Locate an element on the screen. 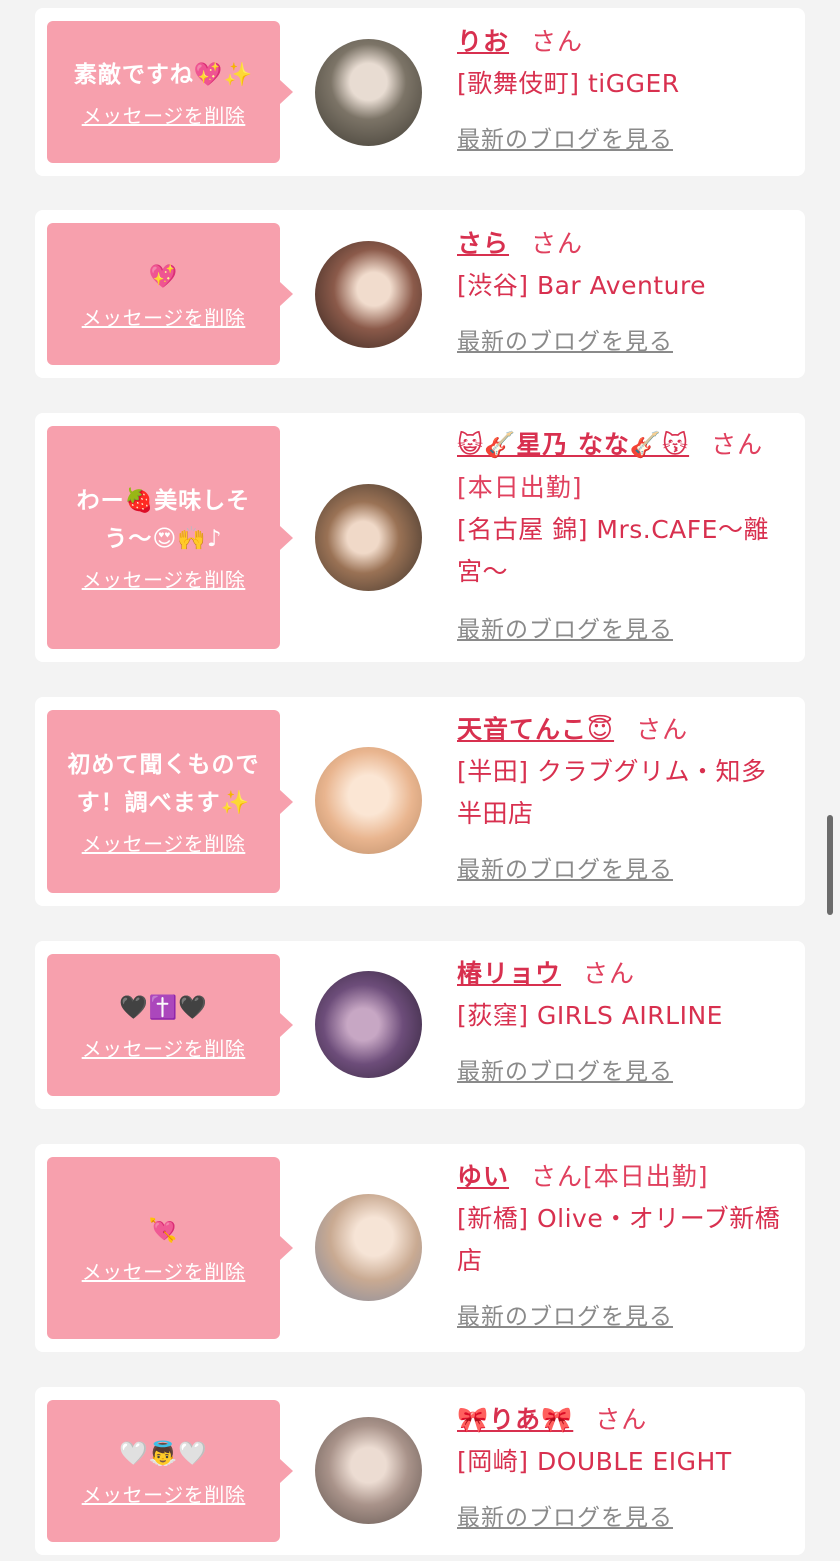 The image size is (840, 1561). message-text: 💖 is located at coordinates (163, 276).